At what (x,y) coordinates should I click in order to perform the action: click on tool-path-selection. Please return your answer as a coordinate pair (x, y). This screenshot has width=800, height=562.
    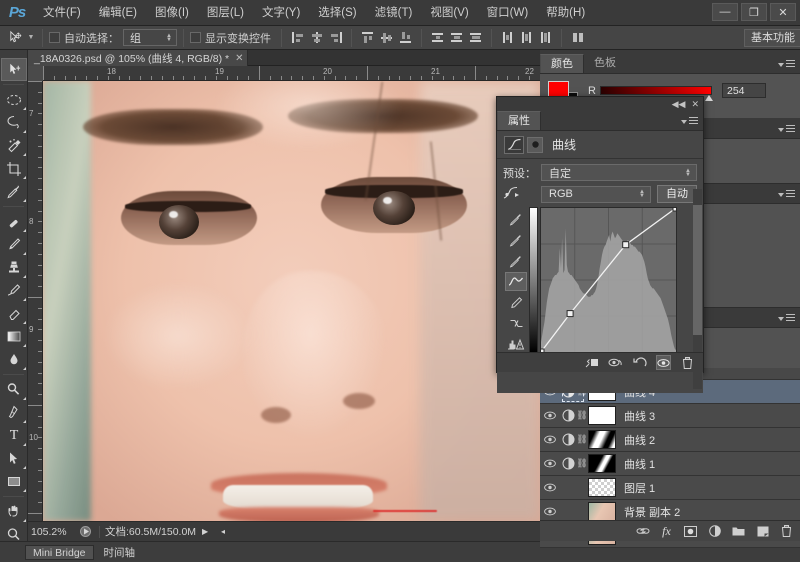
    Looking at the image, I should click on (14, 458).